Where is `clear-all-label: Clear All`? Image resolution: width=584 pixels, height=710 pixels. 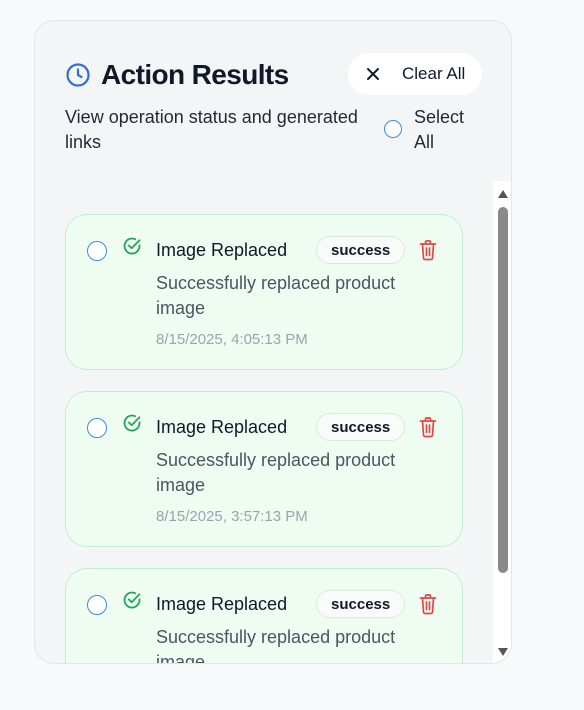
clear-all-label: Clear All is located at coordinates (434, 73).